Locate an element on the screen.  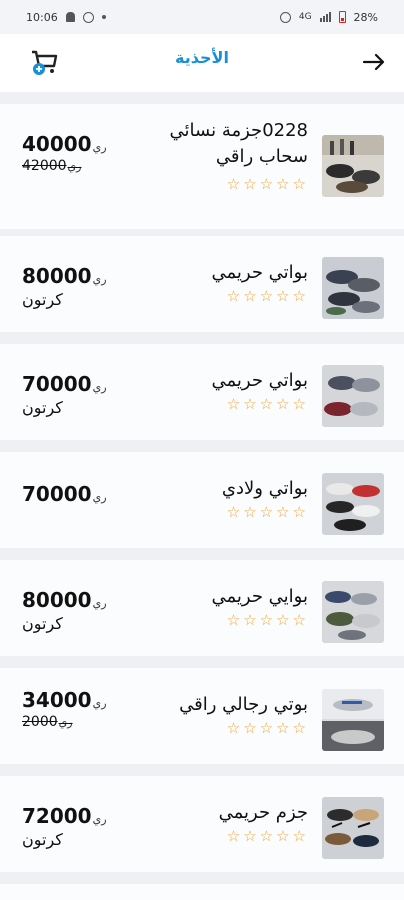
price-box: 70000ري كرتون is located at coordinates (64, 394).